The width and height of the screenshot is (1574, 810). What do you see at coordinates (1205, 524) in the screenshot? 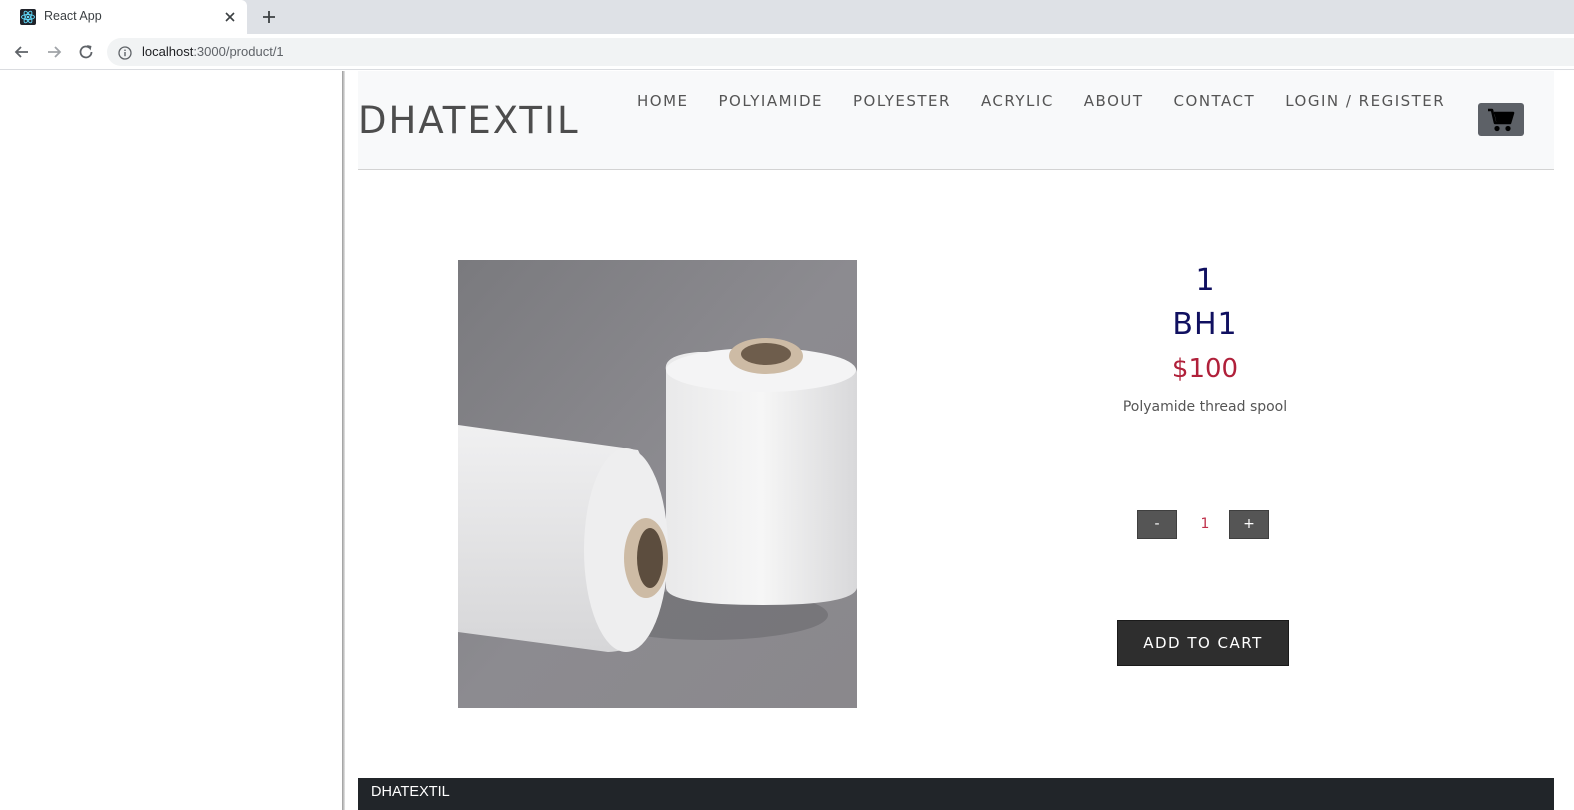
I see `quantity-value: 1` at bounding box center [1205, 524].